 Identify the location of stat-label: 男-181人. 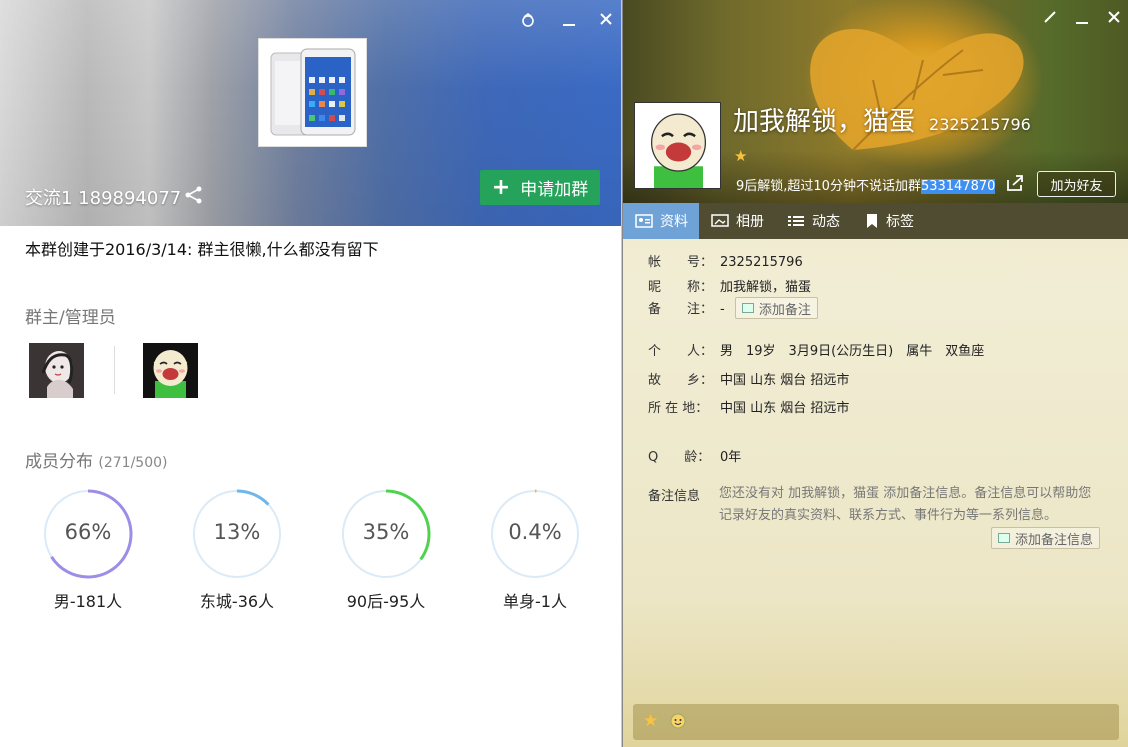
(88, 601).